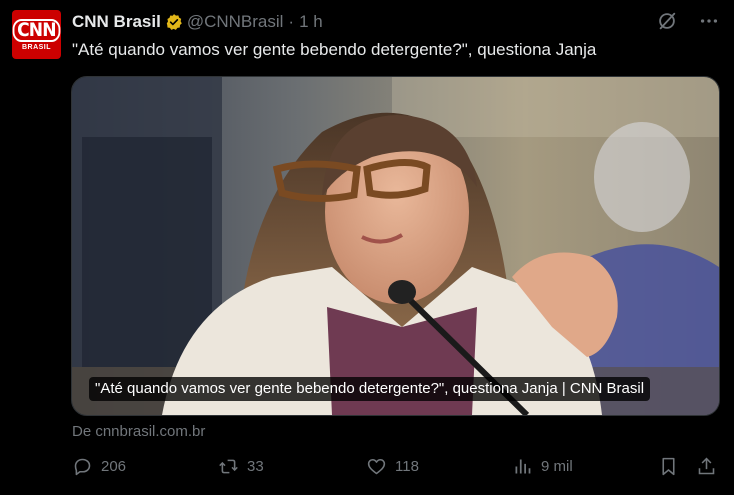  Describe the element at coordinates (392, 466) in the screenshot. I see `like-button: 118` at that location.